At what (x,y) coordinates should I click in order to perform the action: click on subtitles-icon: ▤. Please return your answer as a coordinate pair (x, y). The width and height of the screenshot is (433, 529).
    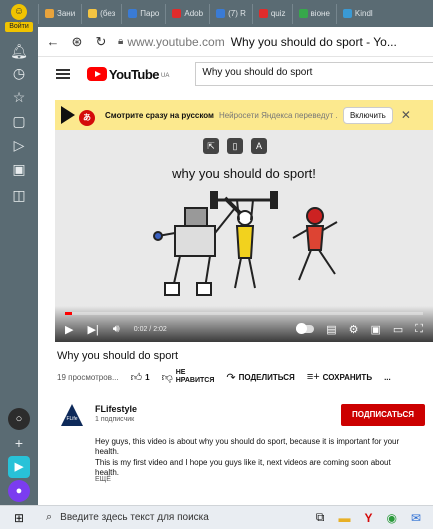
    Looking at the image, I should click on (331, 329).